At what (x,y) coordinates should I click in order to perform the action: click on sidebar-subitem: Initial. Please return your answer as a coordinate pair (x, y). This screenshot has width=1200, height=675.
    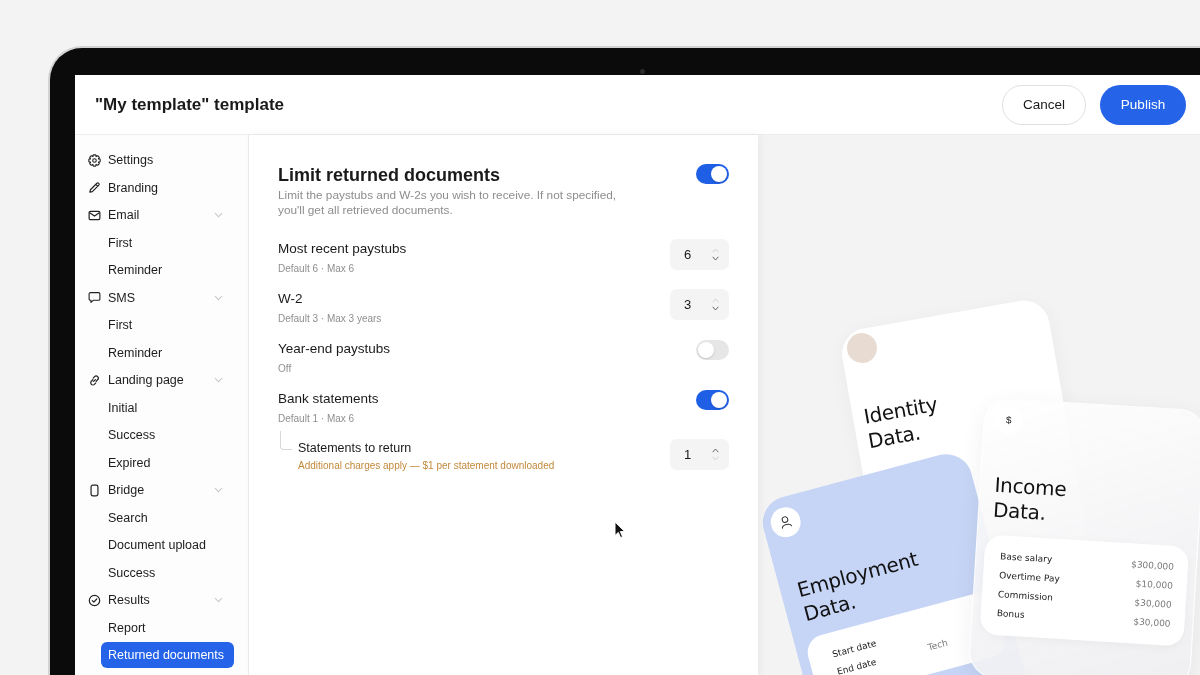
    Looking at the image, I should click on (167, 407).